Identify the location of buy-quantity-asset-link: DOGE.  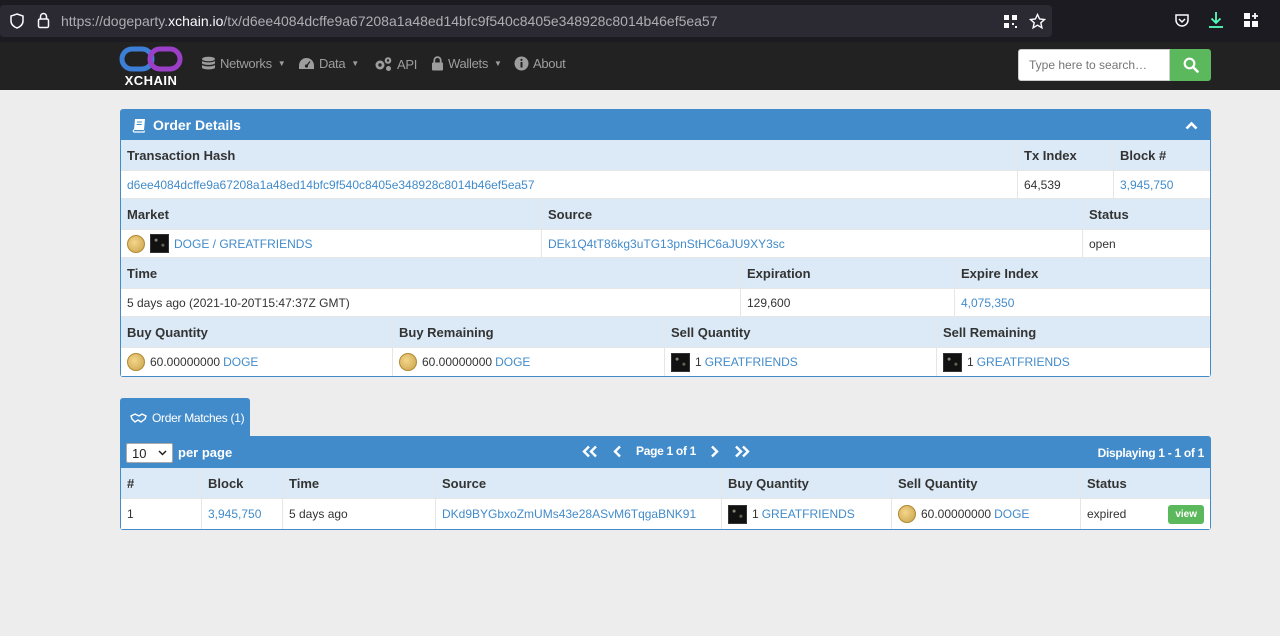
(240, 362).